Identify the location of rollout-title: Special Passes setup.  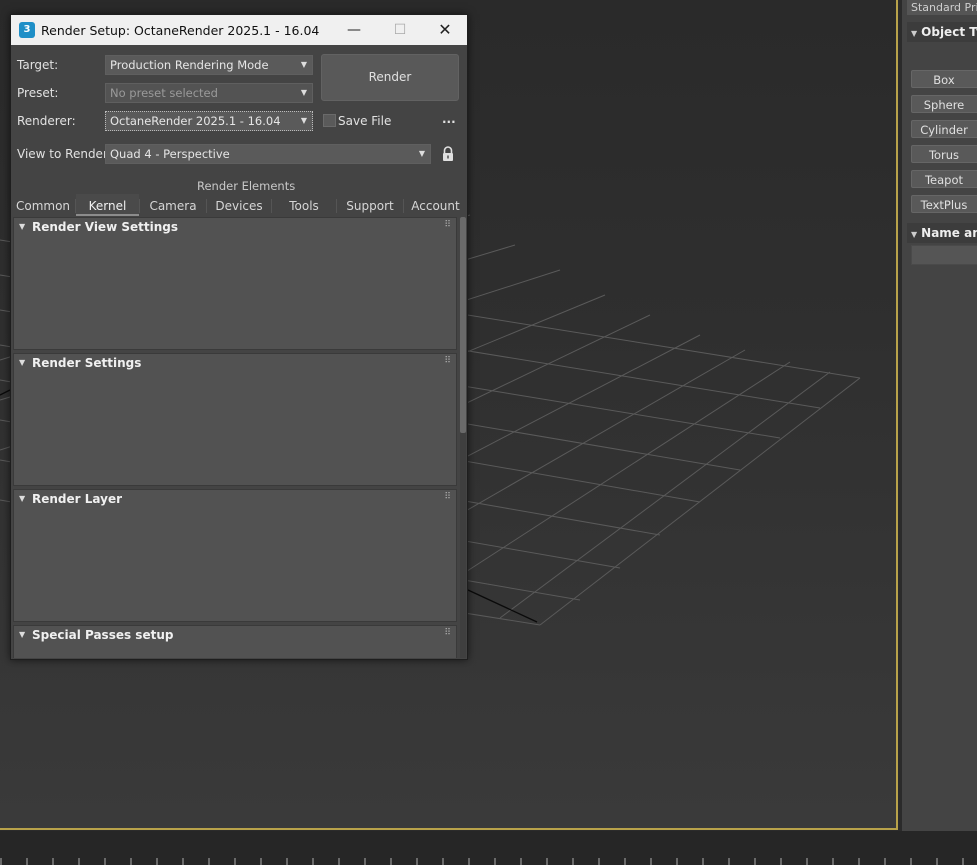
(102, 635).